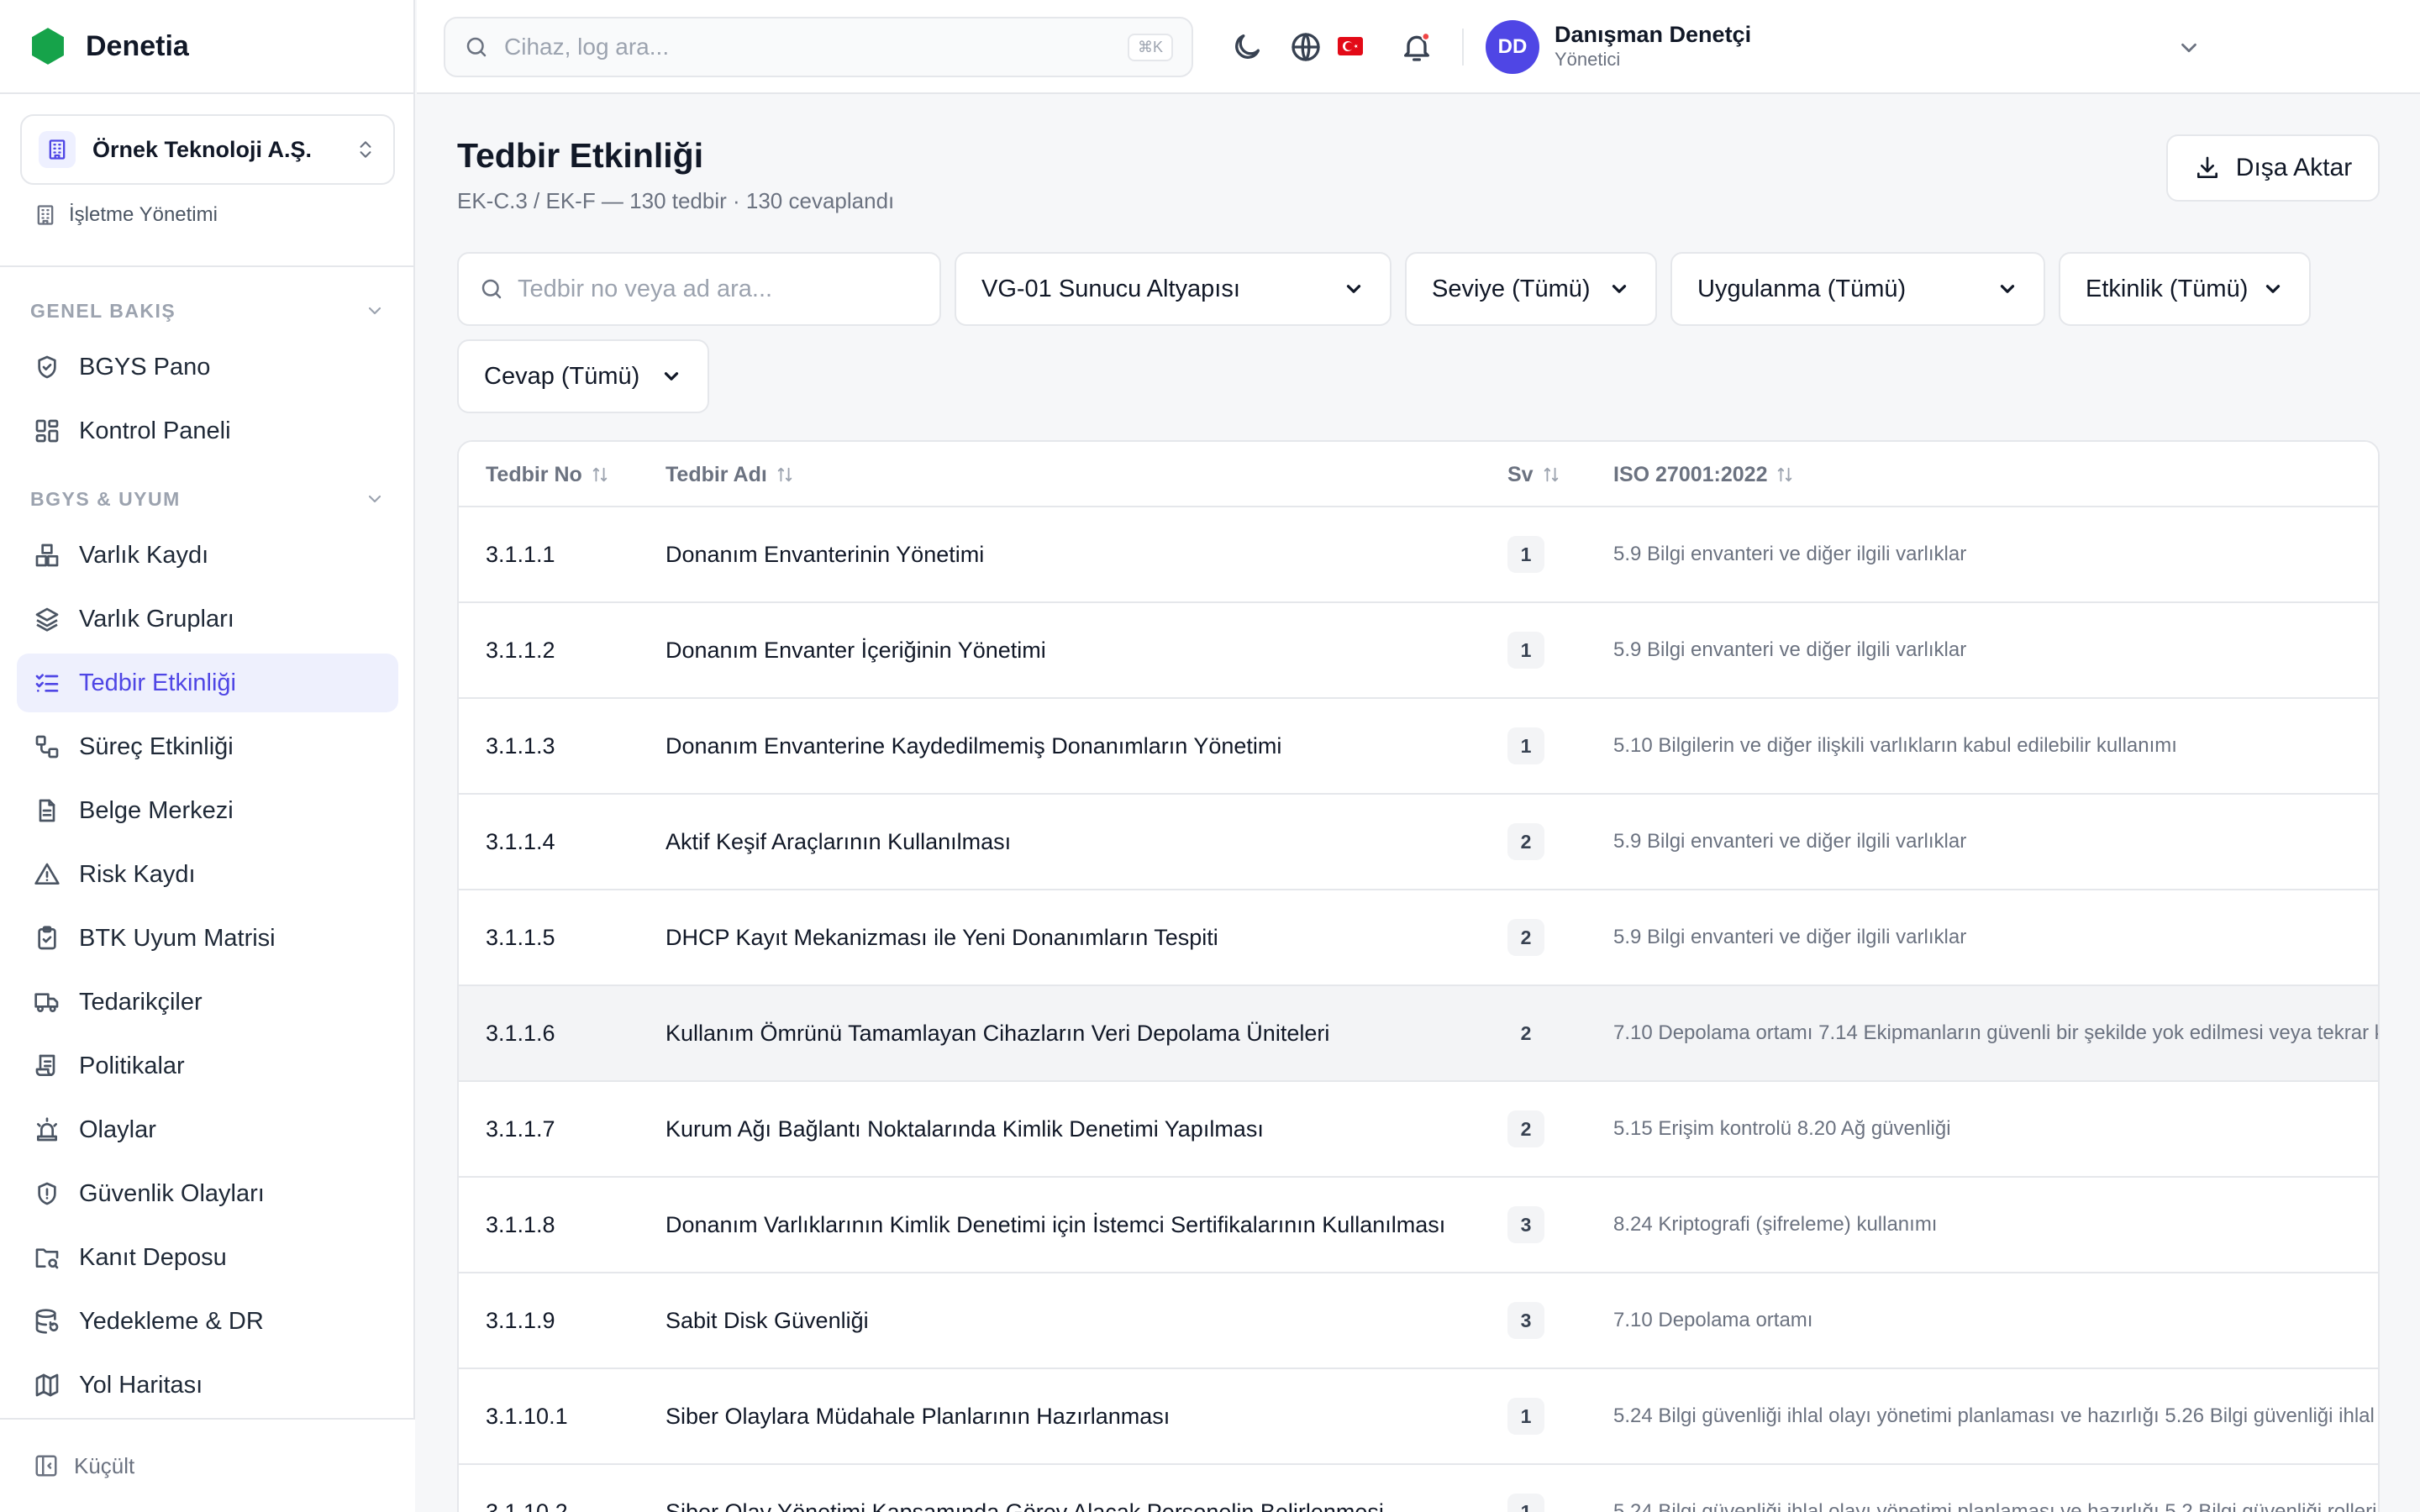 This screenshot has height=1512, width=2420. Describe the element at coordinates (1306, 47) in the screenshot. I see `language-globe-icon` at that location.